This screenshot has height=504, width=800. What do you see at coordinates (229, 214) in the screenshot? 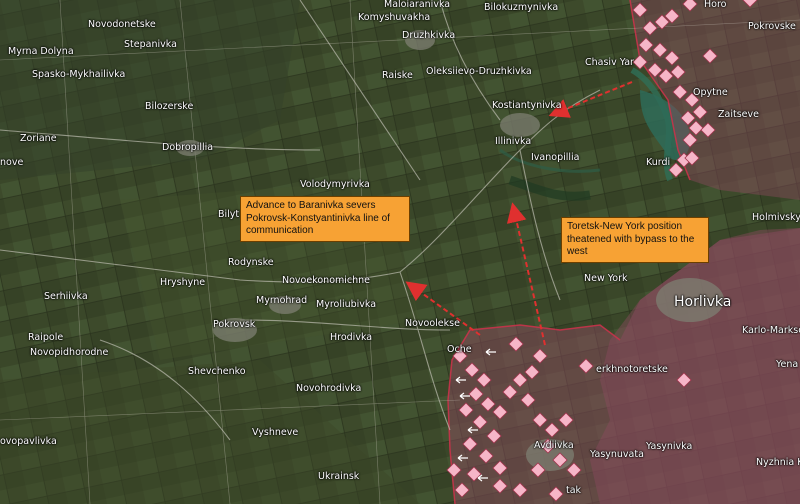
I see `place-bilyt: Bilyt` at bounding box center [229, 214].